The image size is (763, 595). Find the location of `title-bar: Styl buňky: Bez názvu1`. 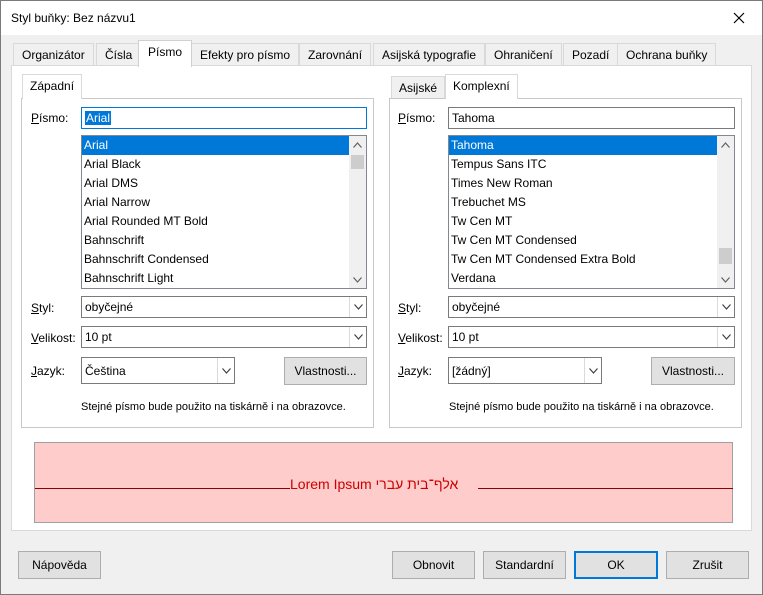

title-bar: Styl buňky: Bez názvu1 is located at coordinates (381, 18).